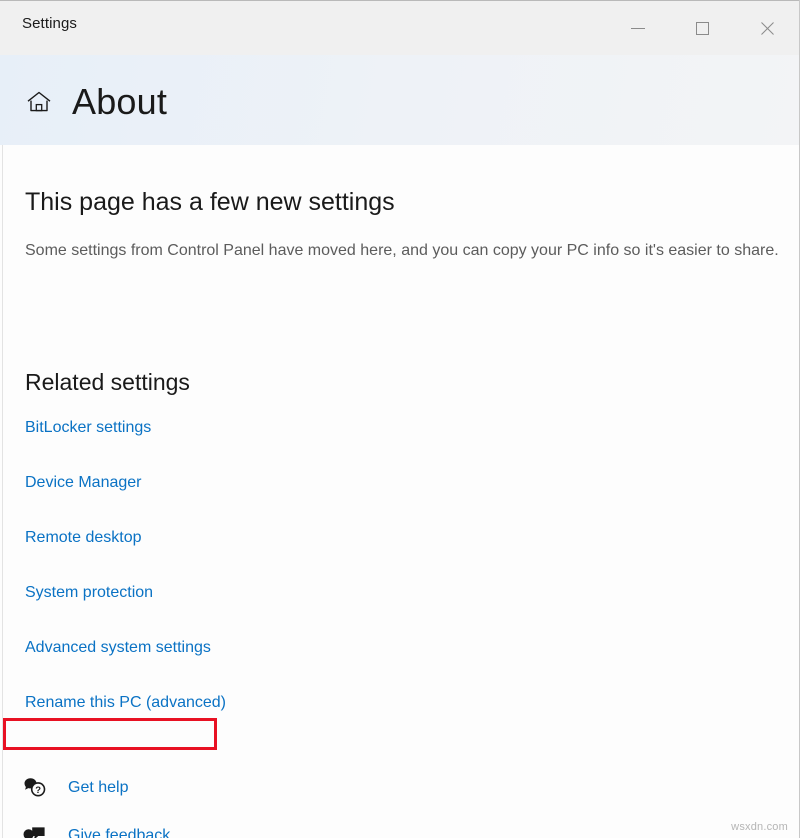 The image size is (800, 838). I want to click on close-icon, so click(767, 28).